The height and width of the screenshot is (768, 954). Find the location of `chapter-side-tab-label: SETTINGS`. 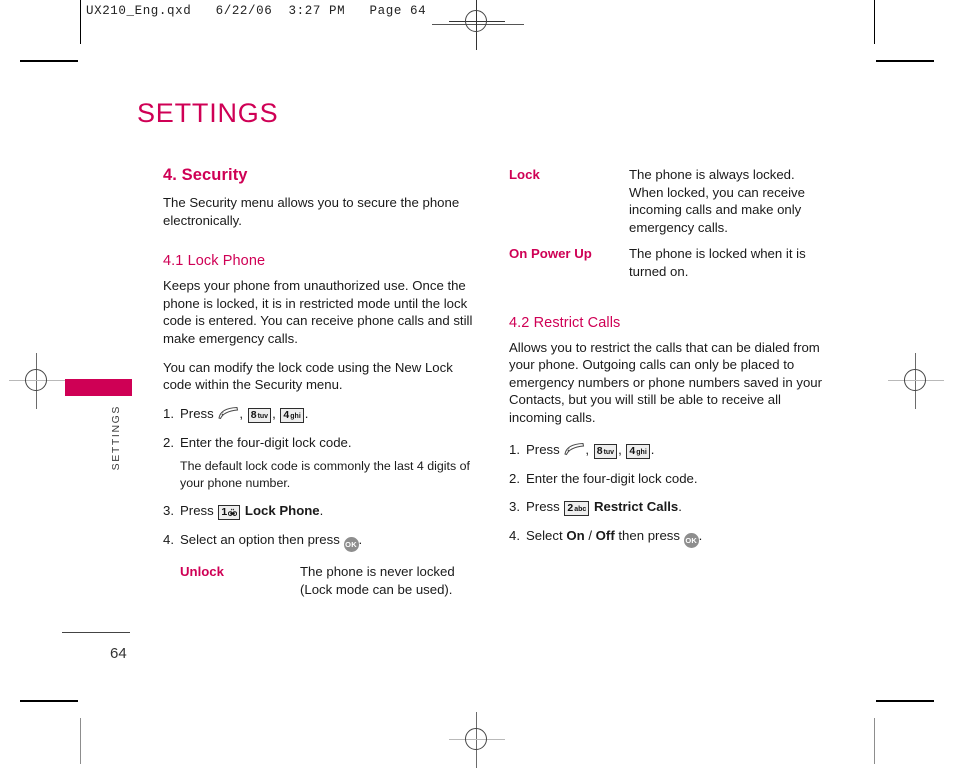

chapter-side-tab-label: SETTINGS is located at coordinates (116, 438).